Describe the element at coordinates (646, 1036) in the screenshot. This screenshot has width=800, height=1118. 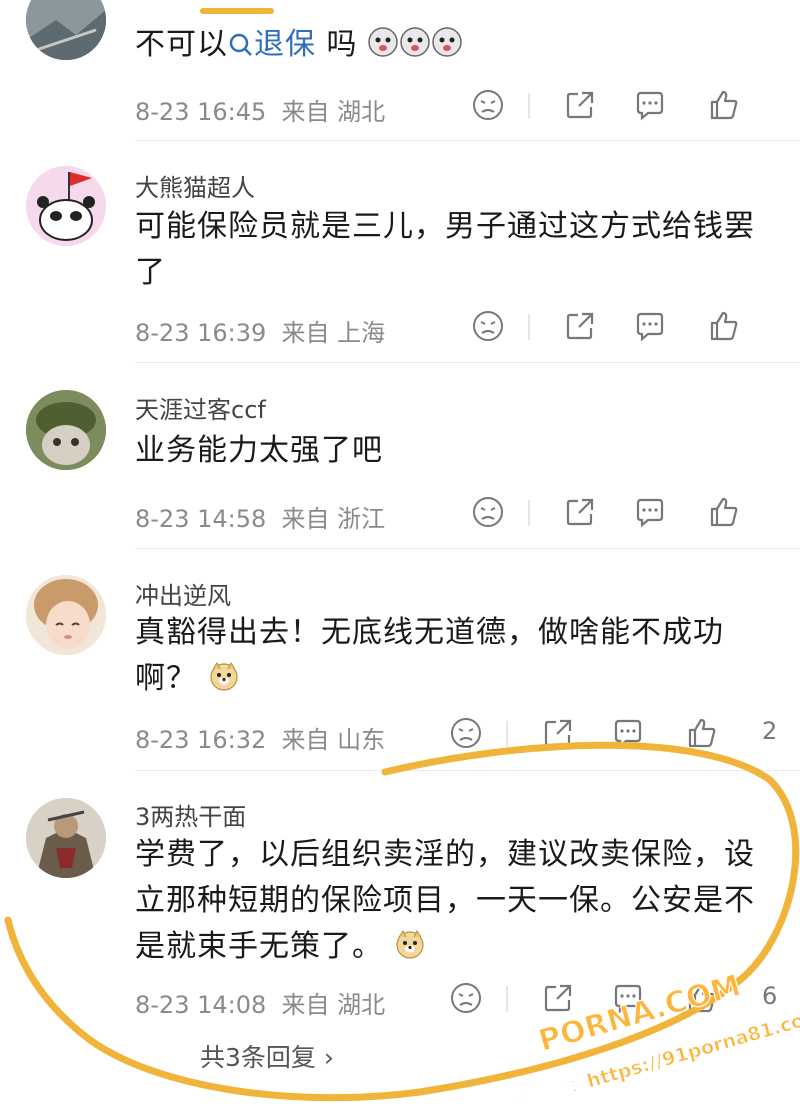
I see `watermark: PORNA.COM 看完整版：https://91porna81.com` at that location.